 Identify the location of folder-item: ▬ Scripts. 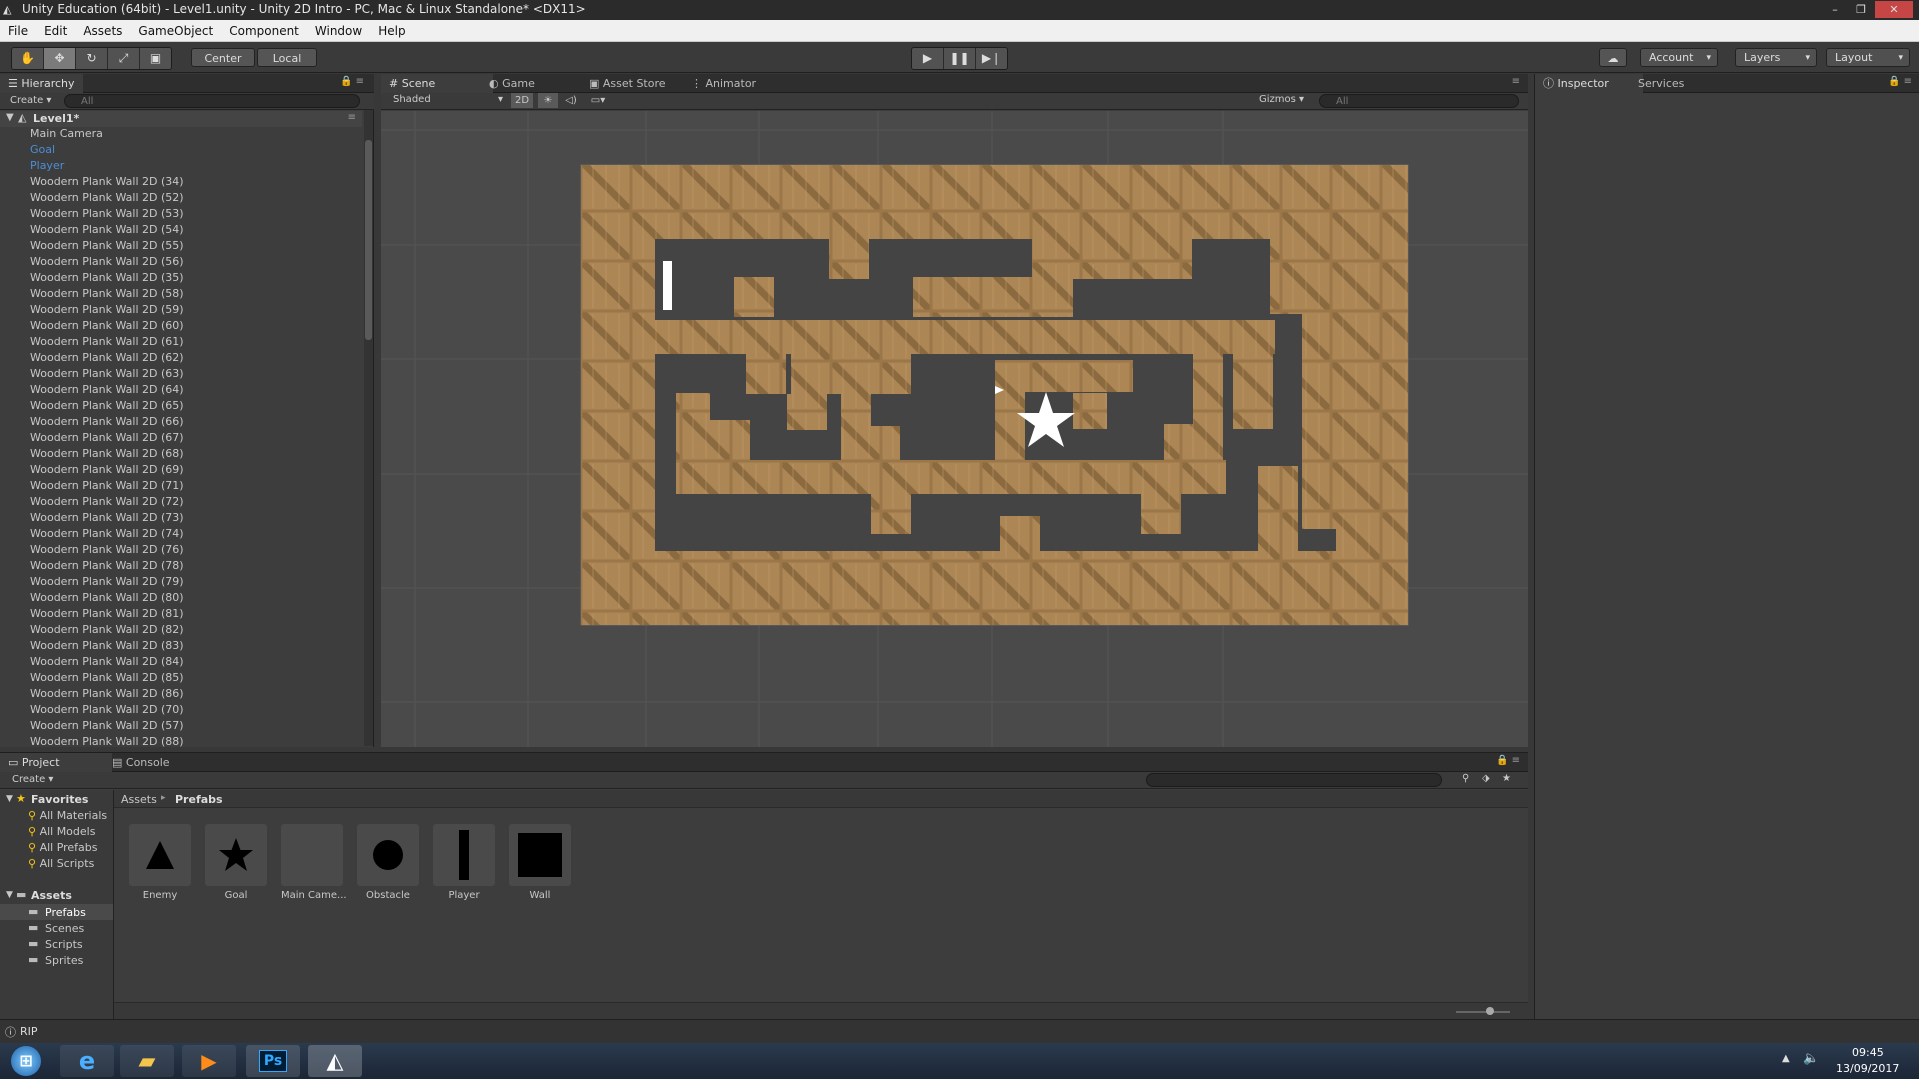
(56, 944).